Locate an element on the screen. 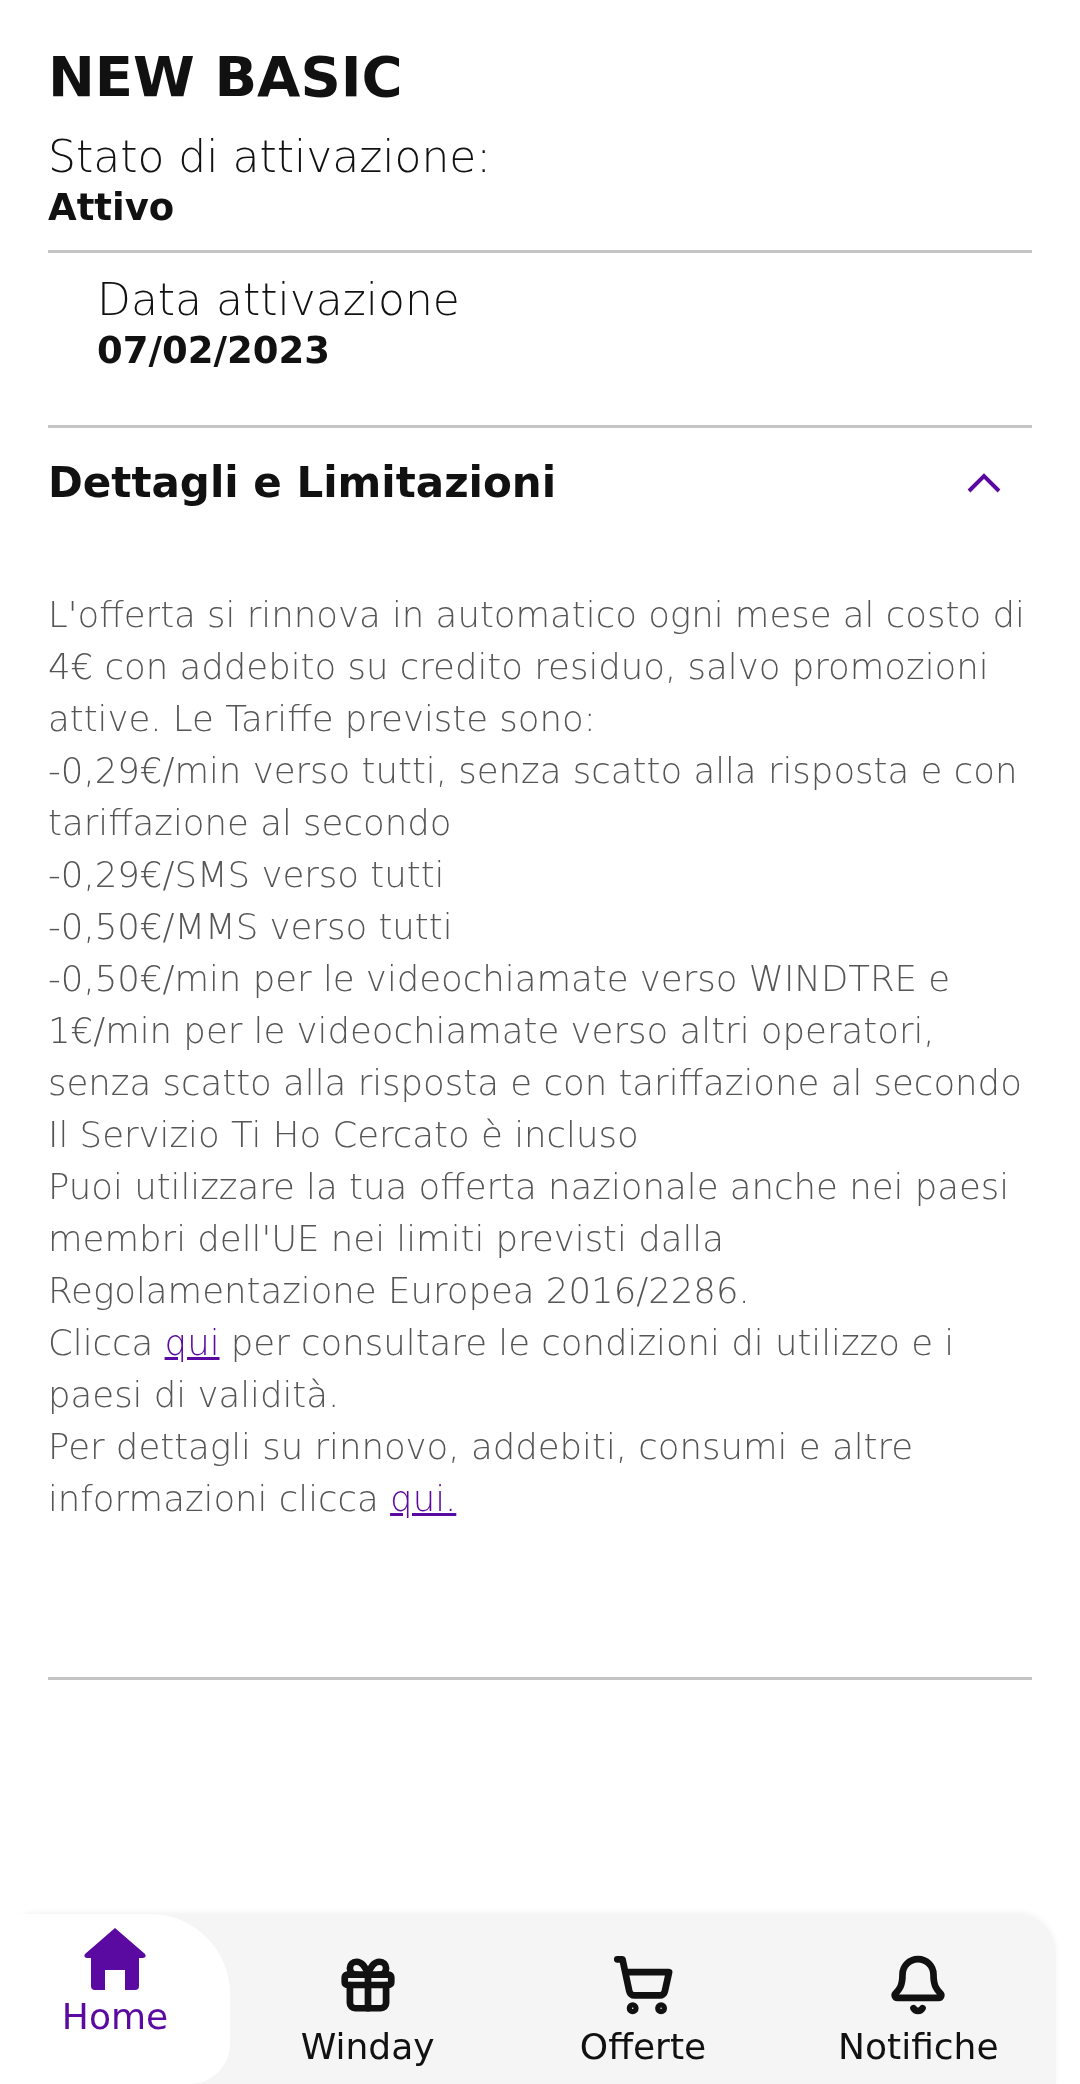 The width and height of the screenshot is (1080, 2084). cart-icon is located at coordinates (643, 1984).